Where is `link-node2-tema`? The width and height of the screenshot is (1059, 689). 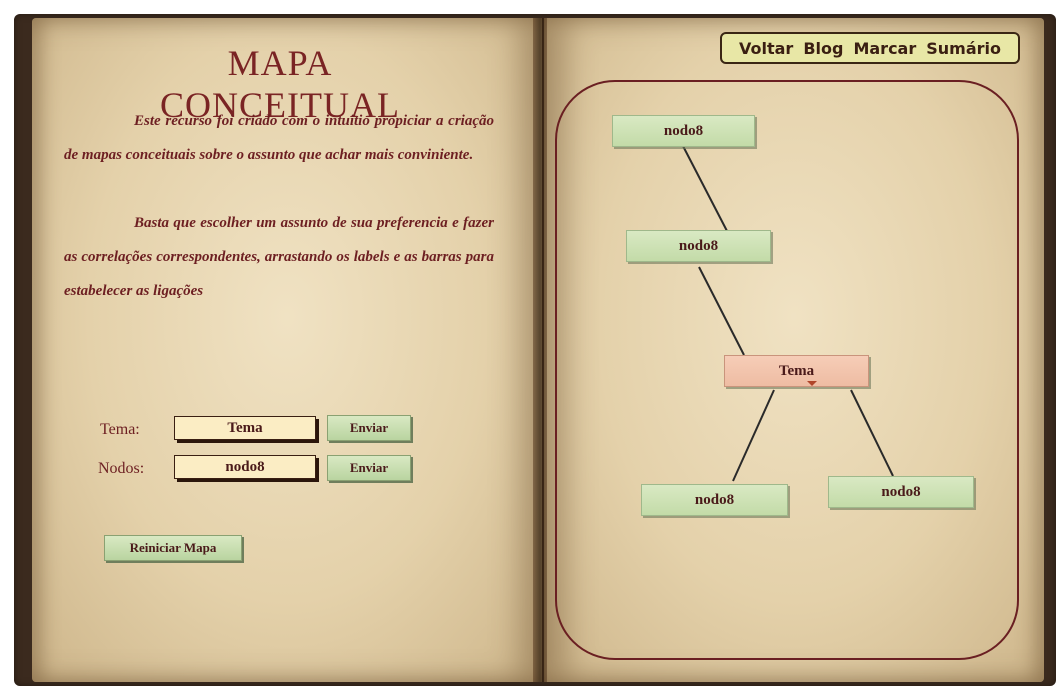 link-node2-tema is located at coordinates (721, 311).